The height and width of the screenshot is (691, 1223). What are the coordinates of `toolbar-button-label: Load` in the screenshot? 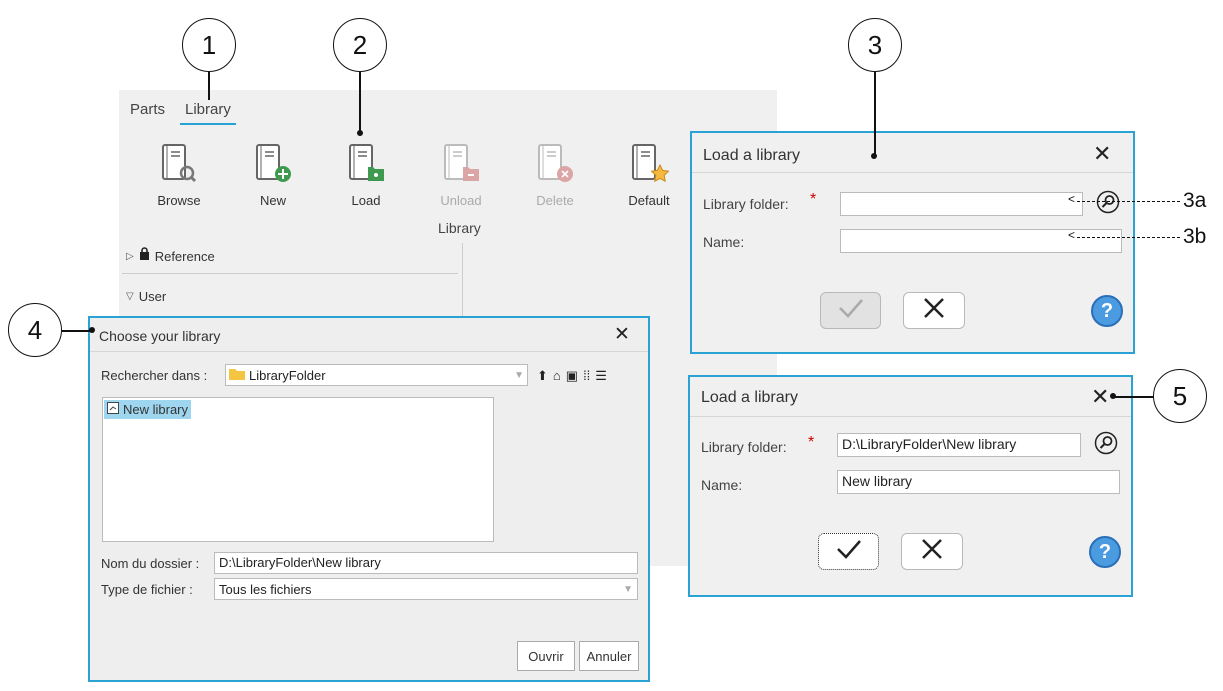 It's located at (366, 200).